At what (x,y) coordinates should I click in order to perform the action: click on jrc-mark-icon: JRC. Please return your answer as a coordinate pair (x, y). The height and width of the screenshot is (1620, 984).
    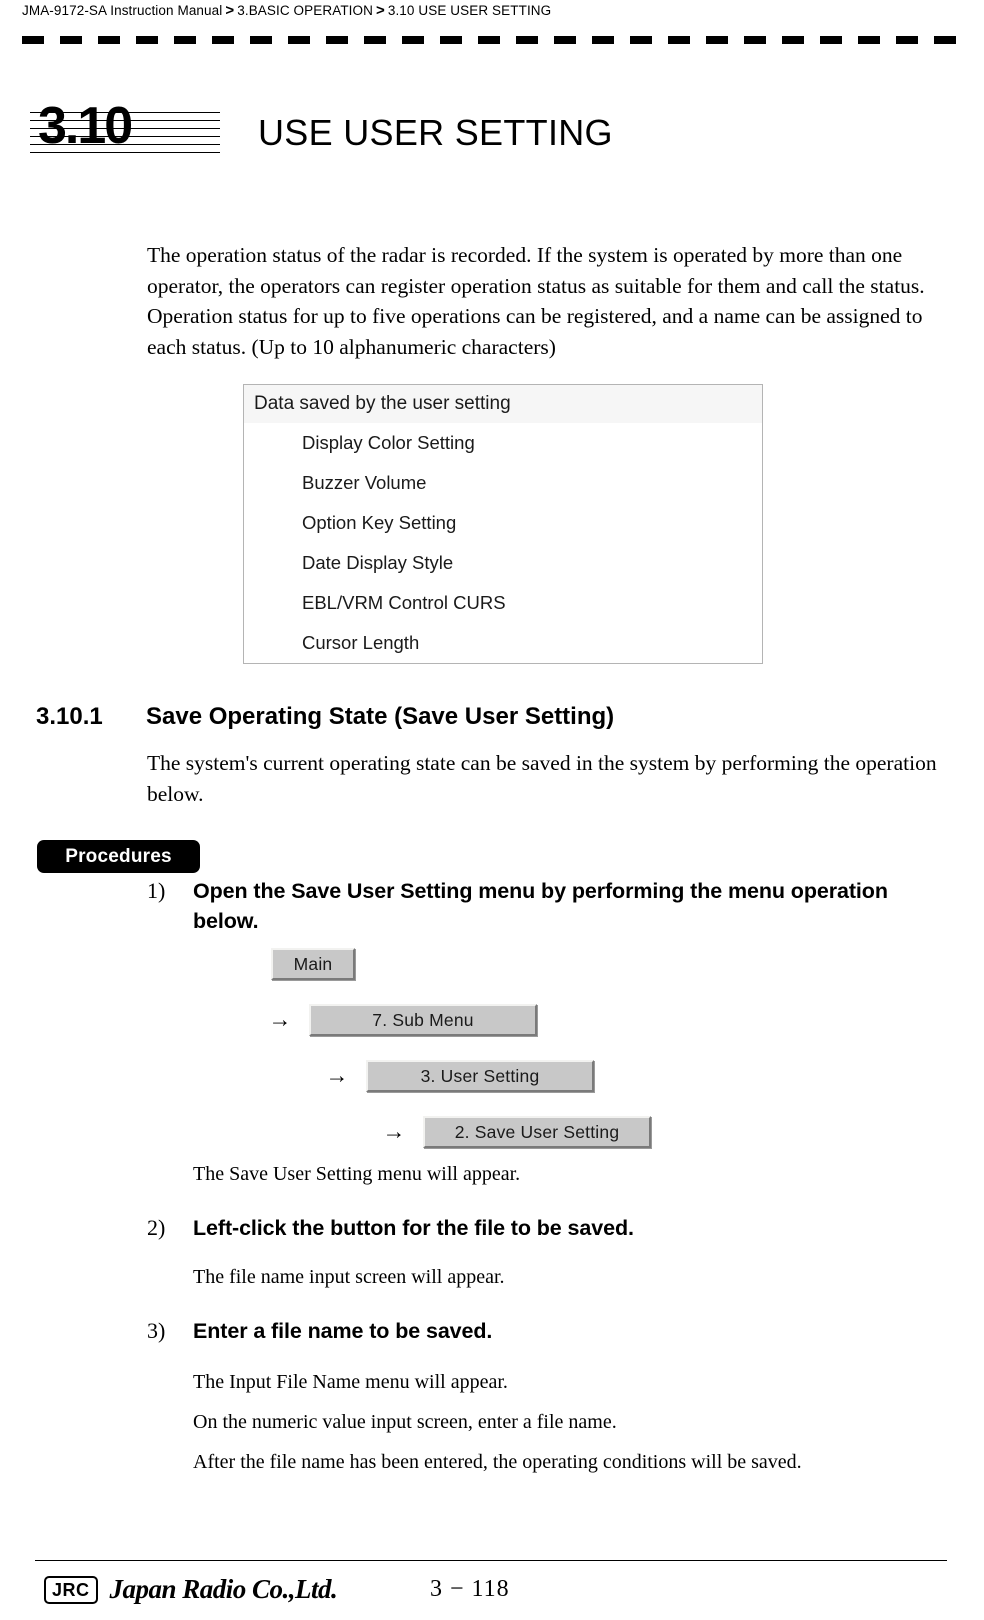
    Looking at the image, I should click on (71, 1589).